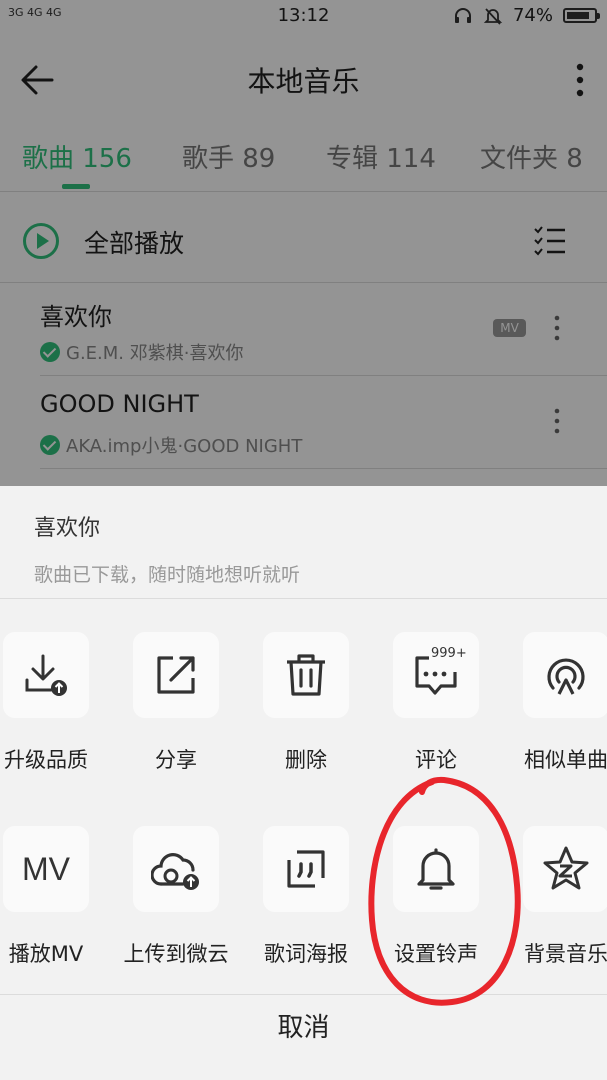  Describe the element at coordinates (565, 760) in the screenshot. I see `similar-songs-label: 相似单曲` at that location.